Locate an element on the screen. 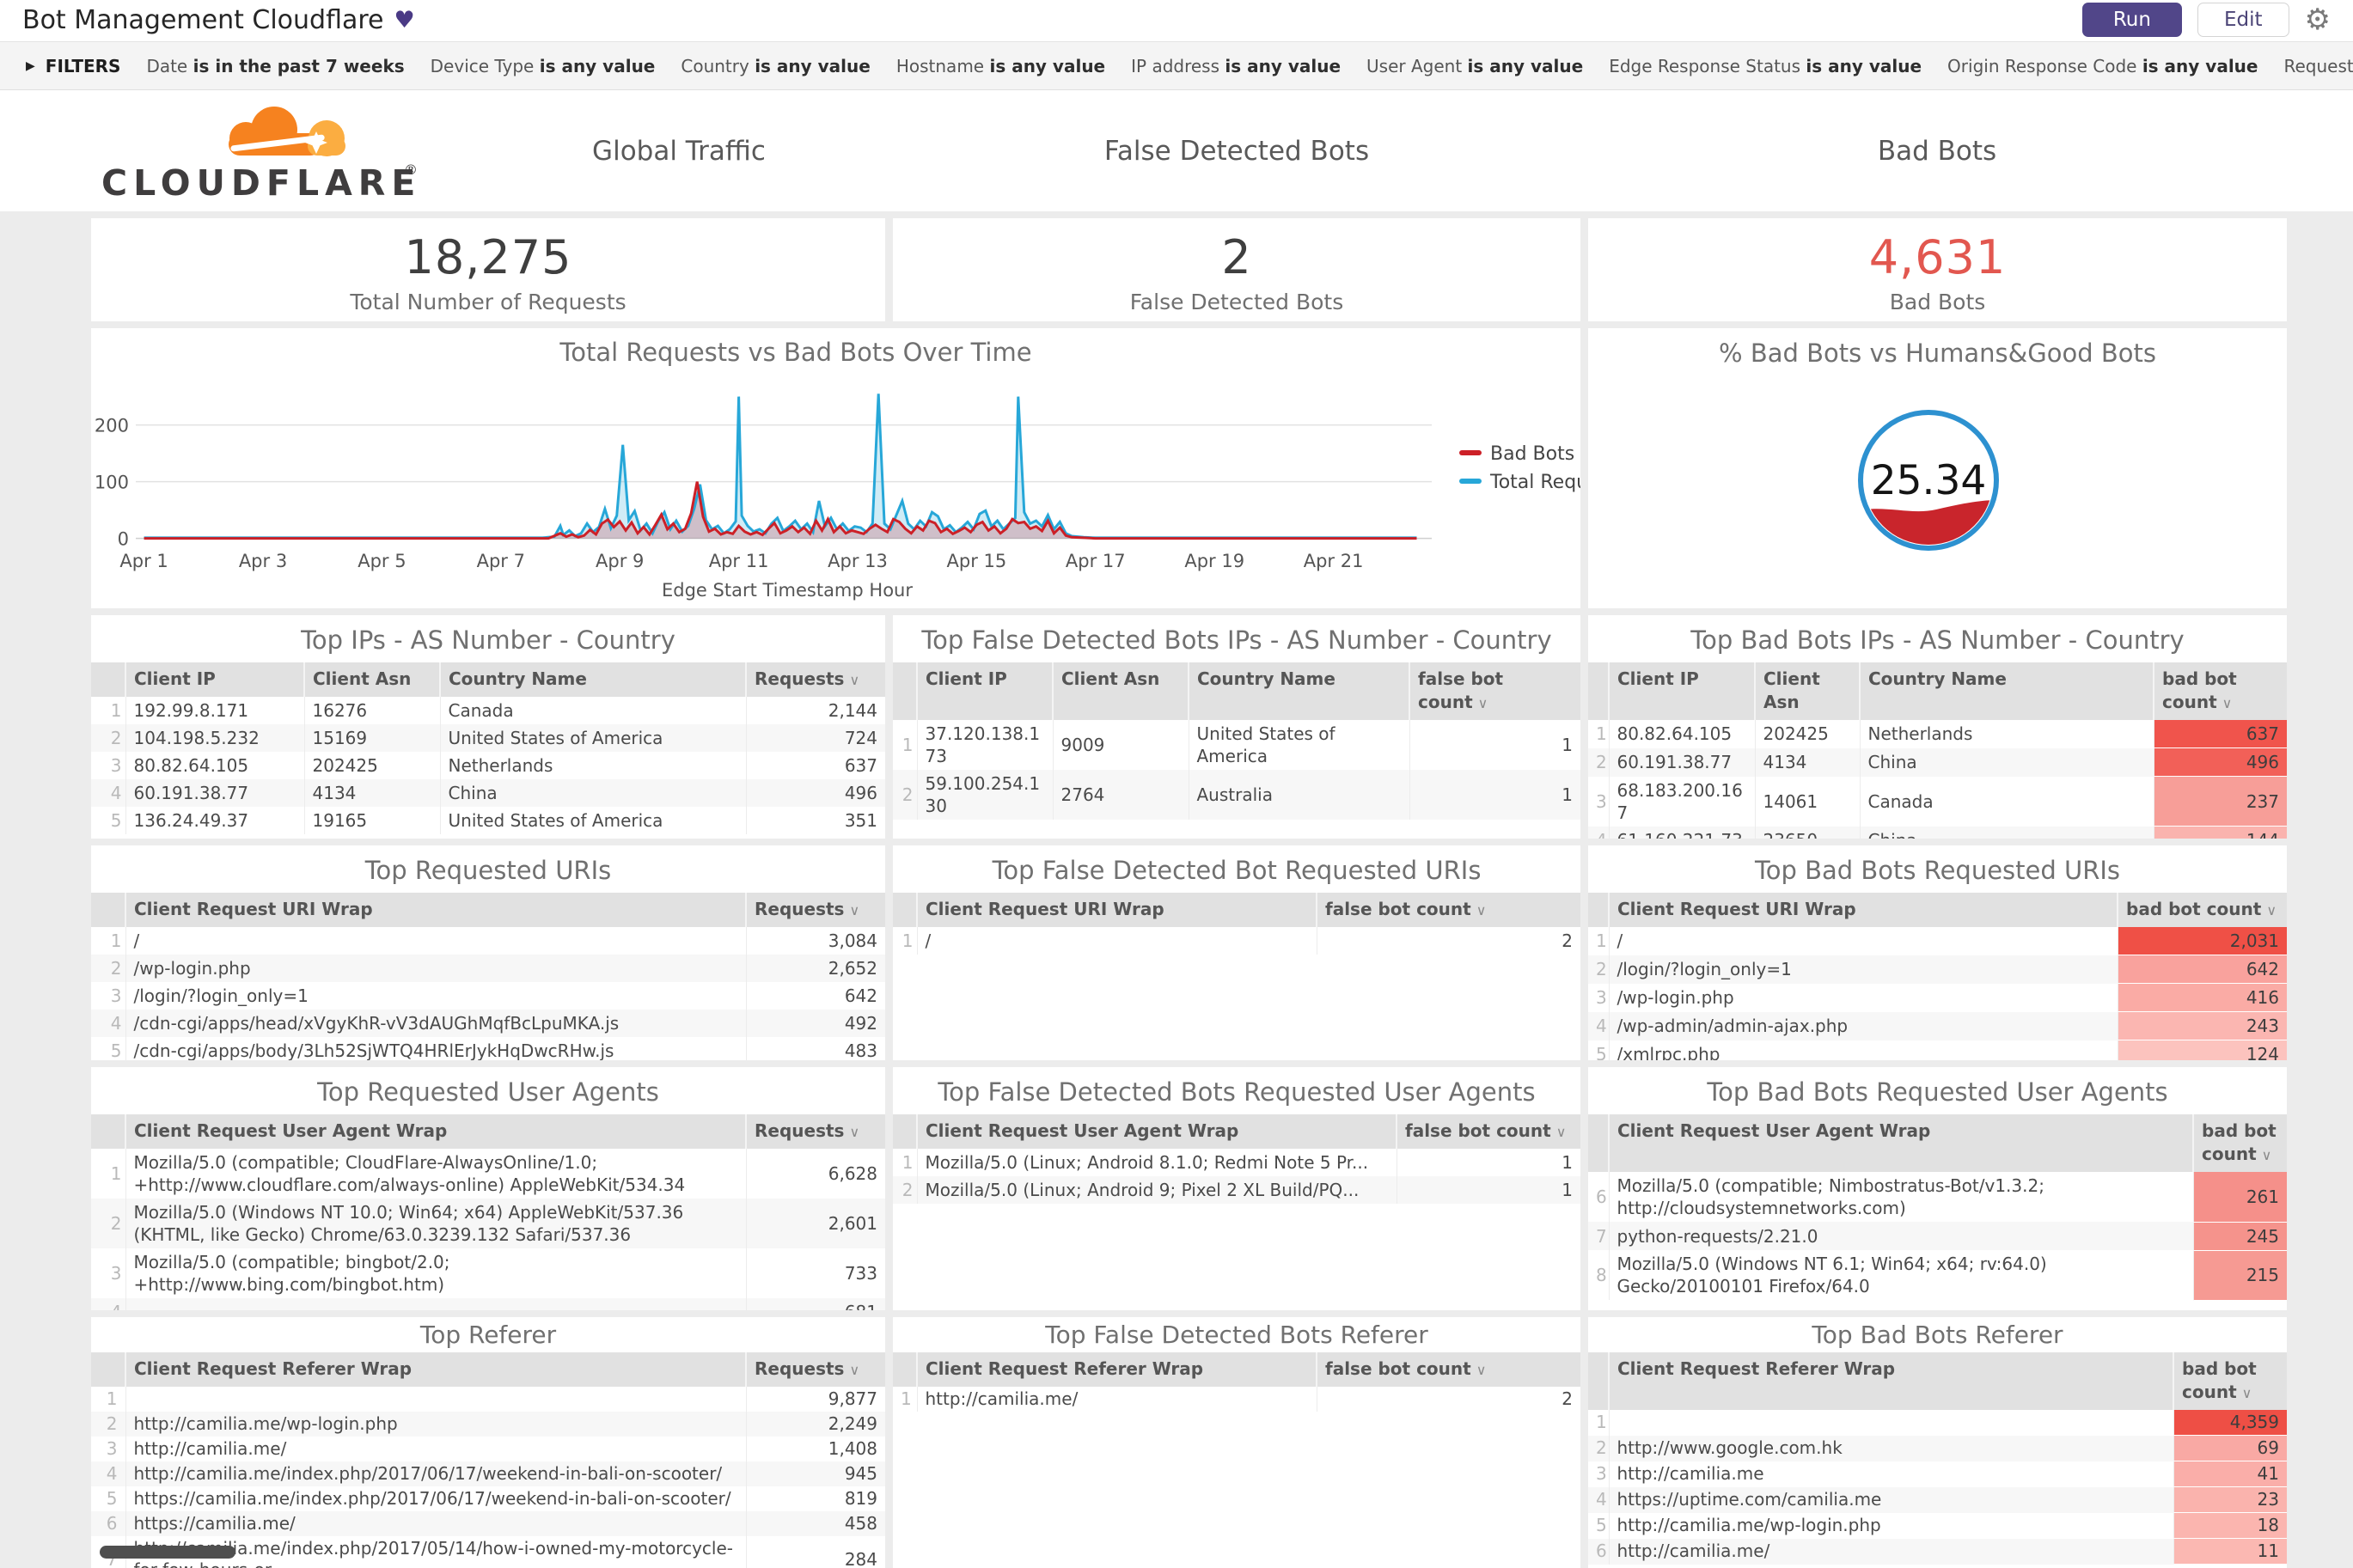 Image resolution: width=2353 pixels, height=1568 pixels. row-number: 6 is located at coordinates (1601, 1197).